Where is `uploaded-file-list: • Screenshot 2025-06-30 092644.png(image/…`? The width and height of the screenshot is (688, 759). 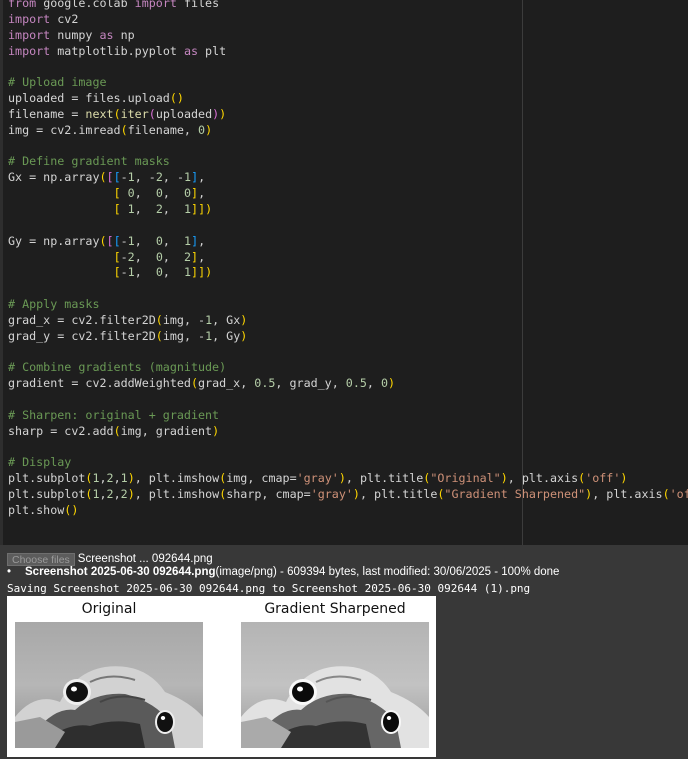
uploaded-file-list: • Screenshot 2025-06-30 092644.png(image/… is located at coordinates (283, 572).